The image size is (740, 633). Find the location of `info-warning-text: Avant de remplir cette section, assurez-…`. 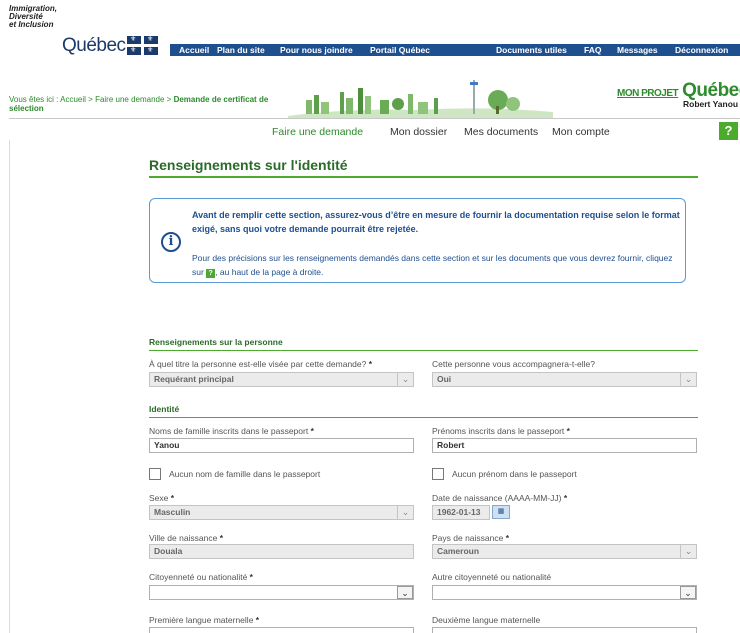

info-warning-text: Avant de remplir cette section, assurez-… is located at coordinates (436, 222).